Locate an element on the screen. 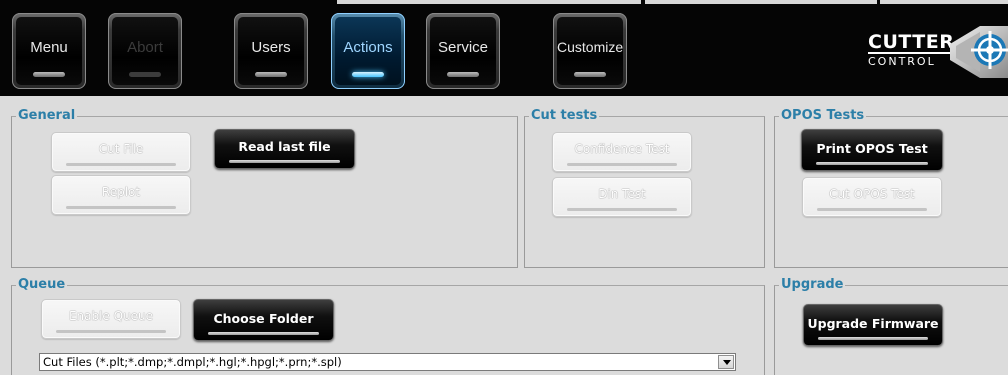 The height and width of the screenshot is (375, 1008). queue-title: Queue is located at coordinates (42, 285).